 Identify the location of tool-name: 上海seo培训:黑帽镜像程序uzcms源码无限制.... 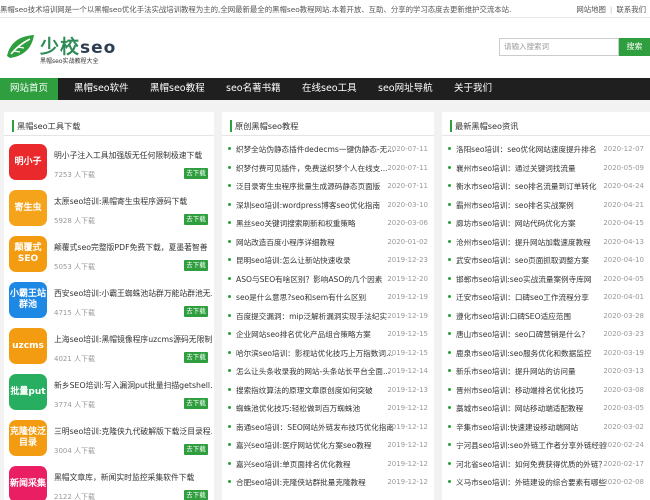
(133, 339).